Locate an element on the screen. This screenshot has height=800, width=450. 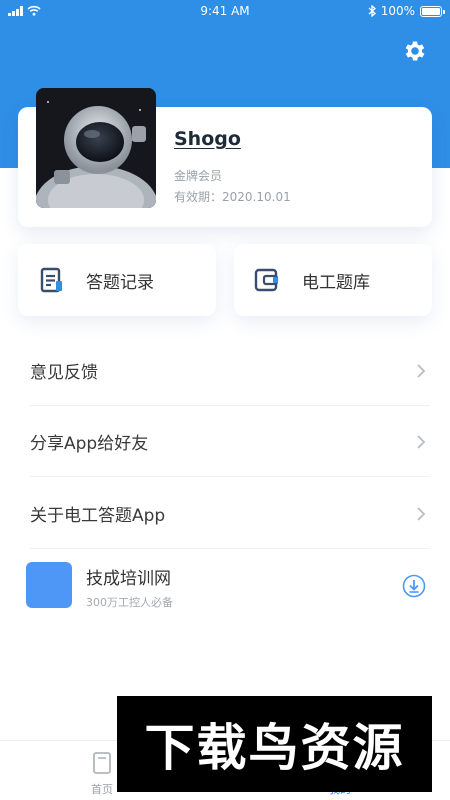
astronaut-image is located at coordinates (96, 148).